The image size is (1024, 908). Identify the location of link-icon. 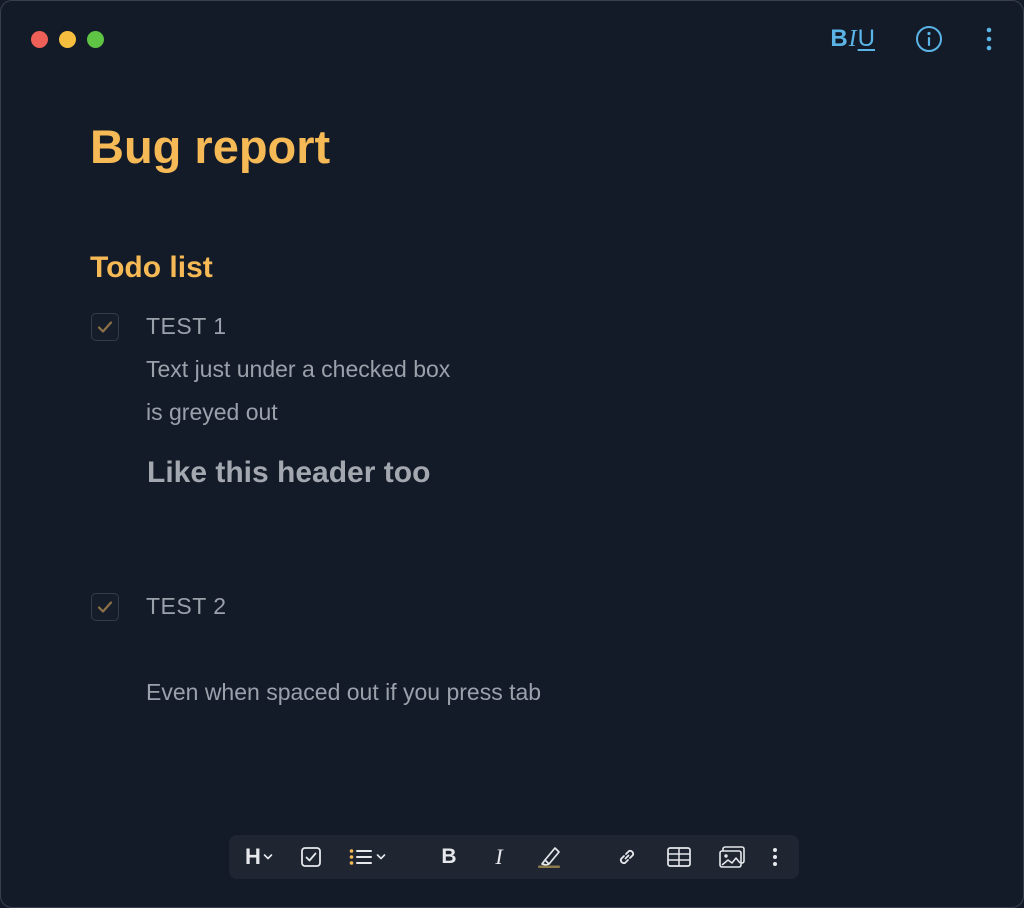
(627, 857).